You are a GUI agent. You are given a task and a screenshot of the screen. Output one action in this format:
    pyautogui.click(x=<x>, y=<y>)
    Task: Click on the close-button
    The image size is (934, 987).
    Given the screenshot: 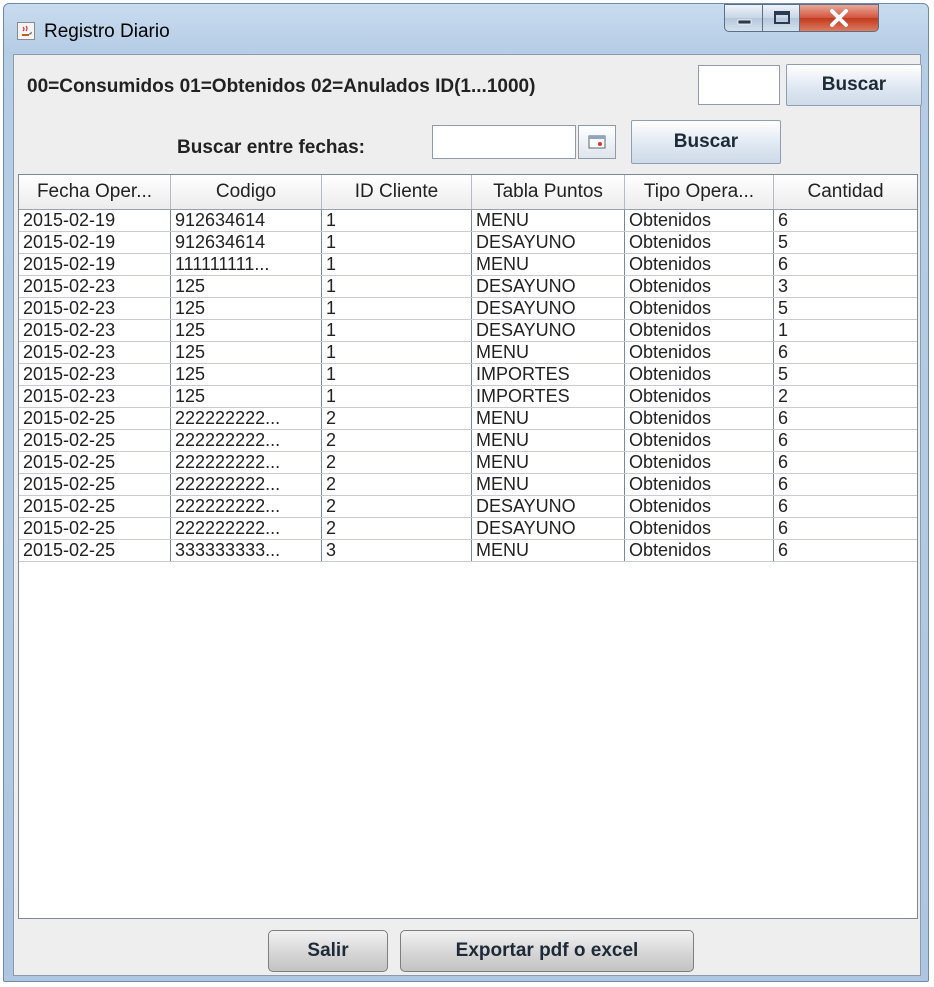 What is the action you would take?
    pyautogui.click(x=839, y=18)
    